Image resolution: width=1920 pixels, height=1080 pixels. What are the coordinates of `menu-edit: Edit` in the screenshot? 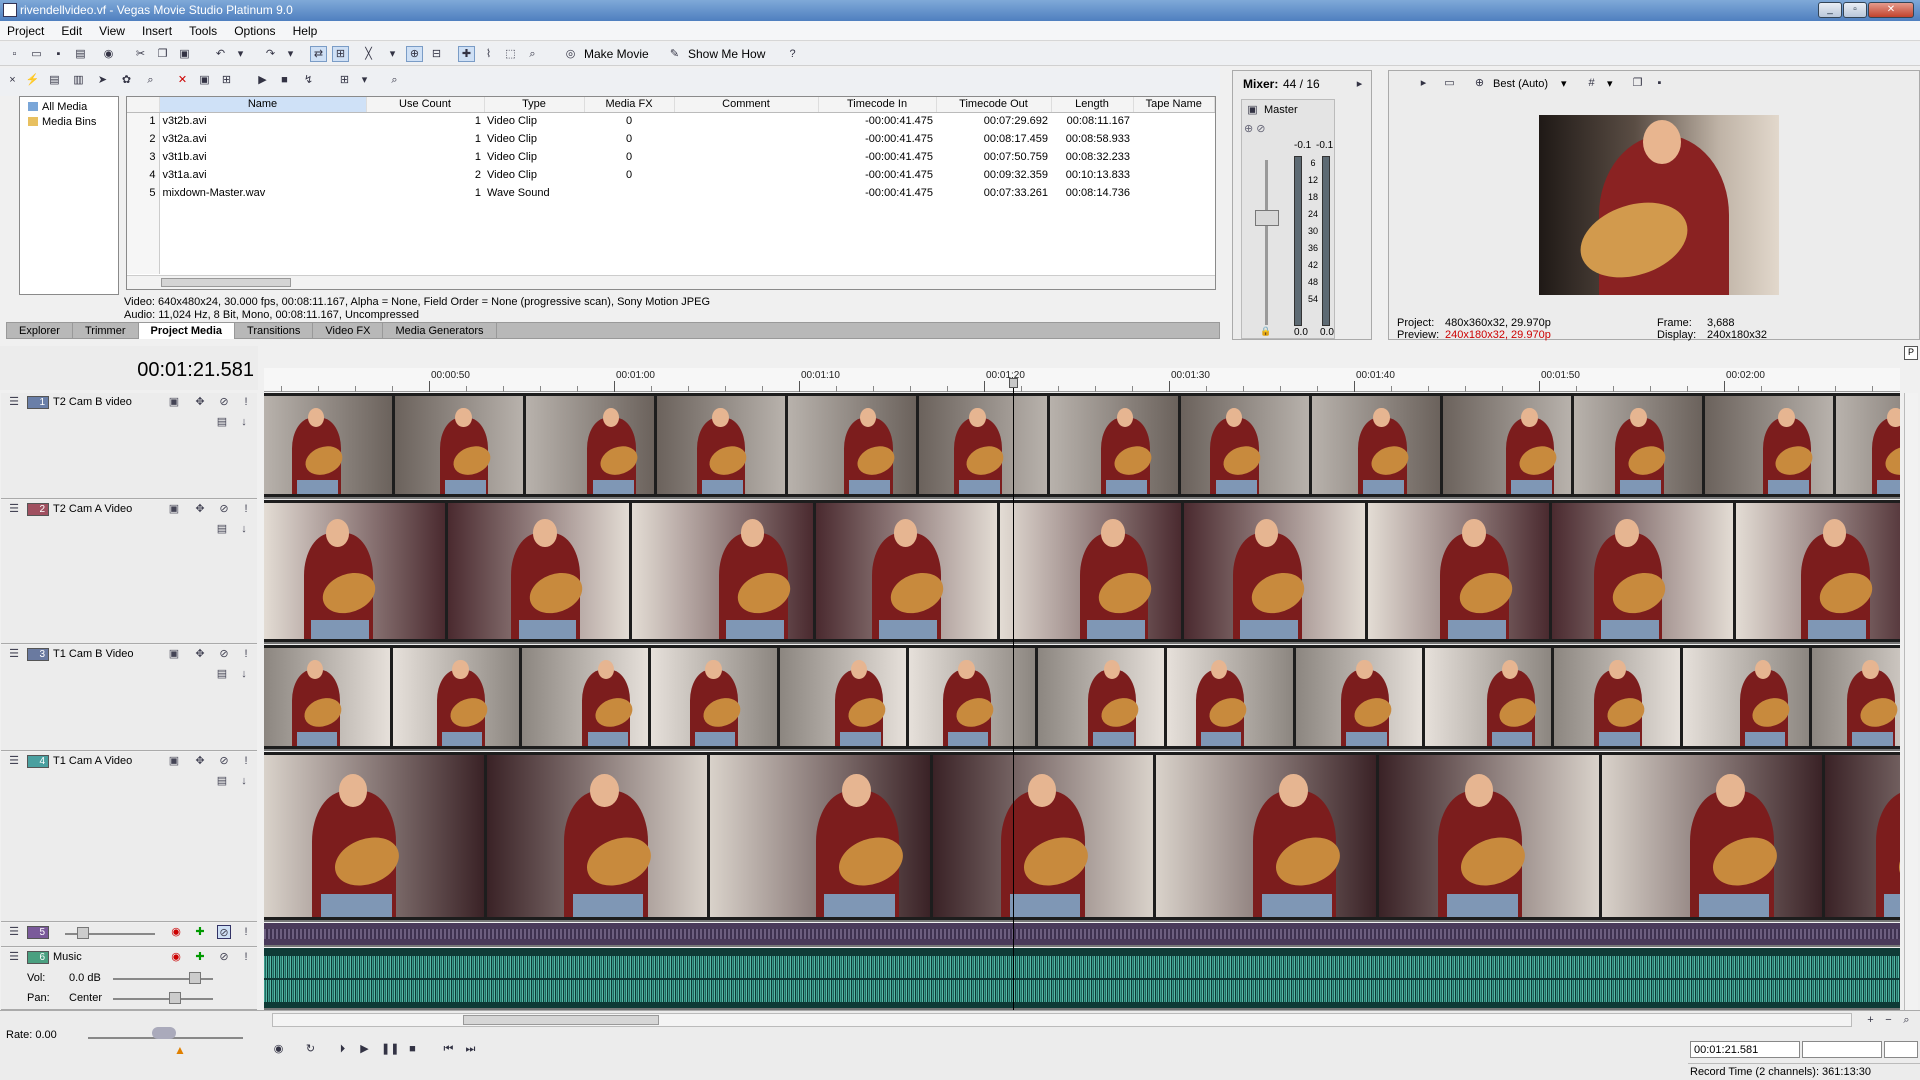 It's located at (71, 31).